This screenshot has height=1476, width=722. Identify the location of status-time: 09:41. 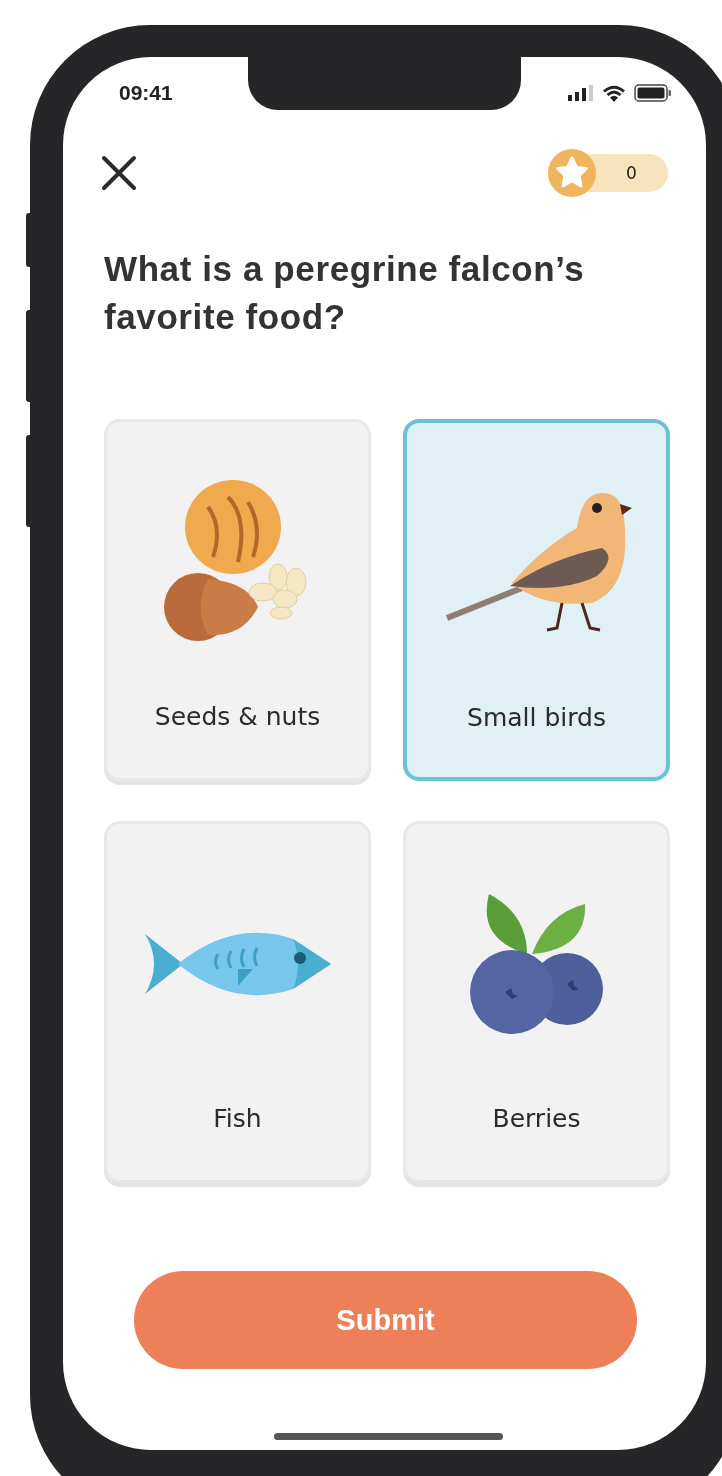
(146, 93).